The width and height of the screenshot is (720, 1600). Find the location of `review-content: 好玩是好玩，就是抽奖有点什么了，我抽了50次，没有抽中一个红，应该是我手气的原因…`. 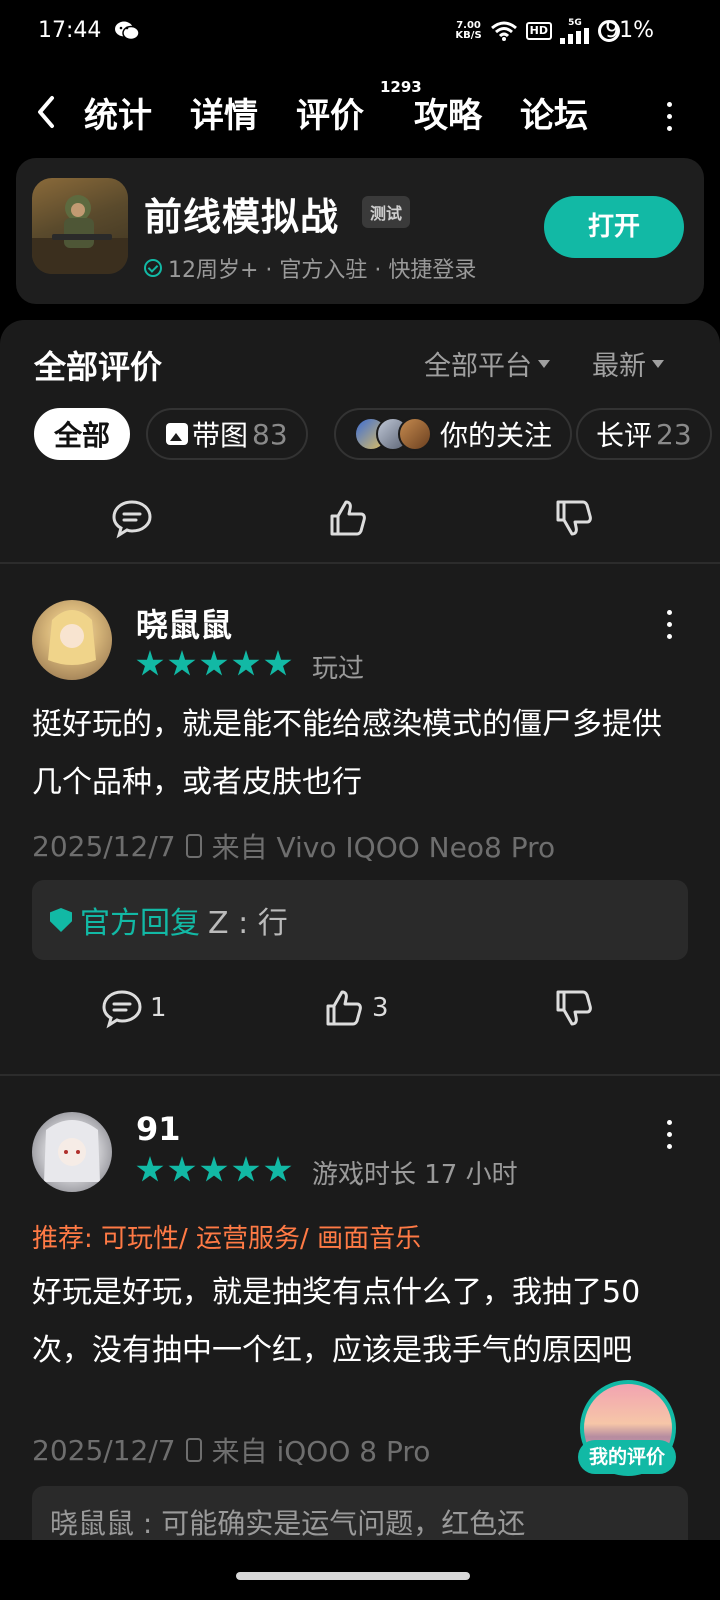

review-content: 好玩是好玩，就是抽奖有点什么了，我抽了50次，没有抽中一个红，应该是我手气的原因… is located at coordinates (336, 1321).